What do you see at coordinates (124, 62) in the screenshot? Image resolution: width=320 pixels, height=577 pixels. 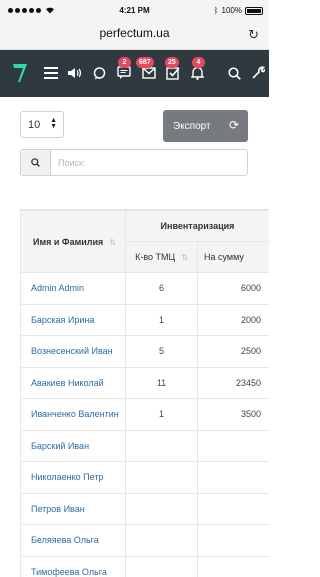 I see `messages-badge: 2` at bounding box center [124, 62].